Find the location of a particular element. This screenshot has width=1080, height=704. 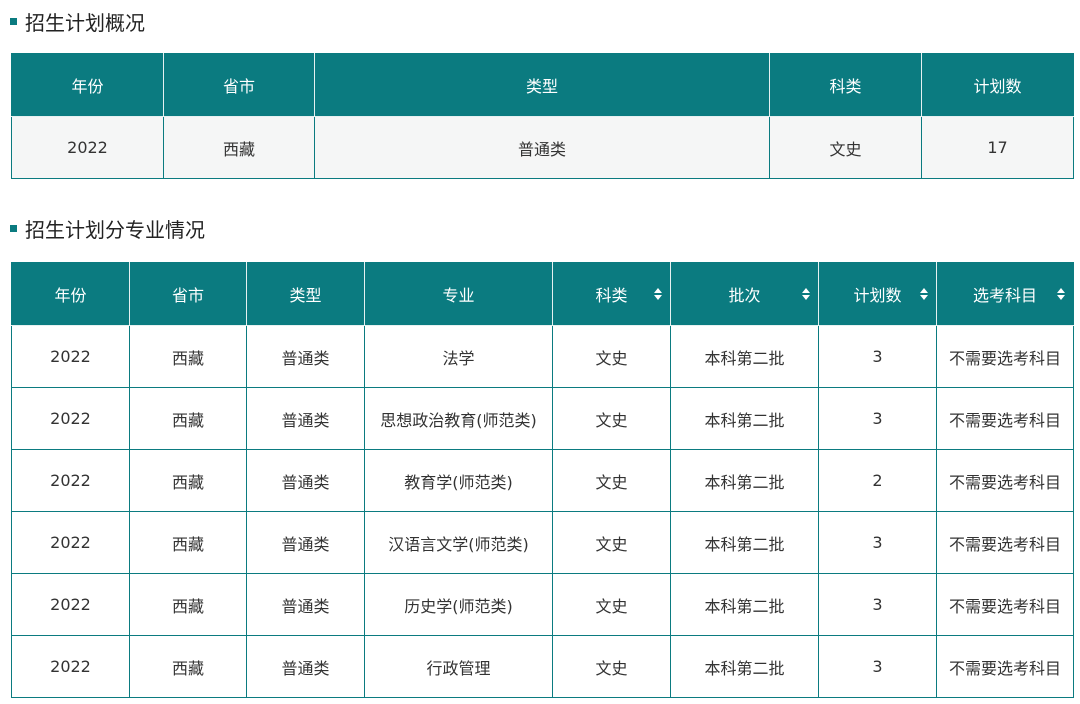

overview-header-category: 科类 is located at coordinates (845, 85).